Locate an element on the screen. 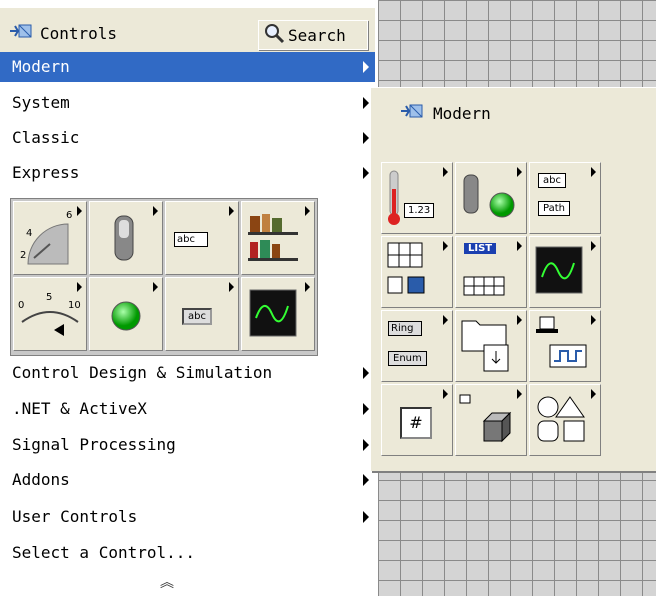  io-controls-cell is located at coordinates (278, 238).